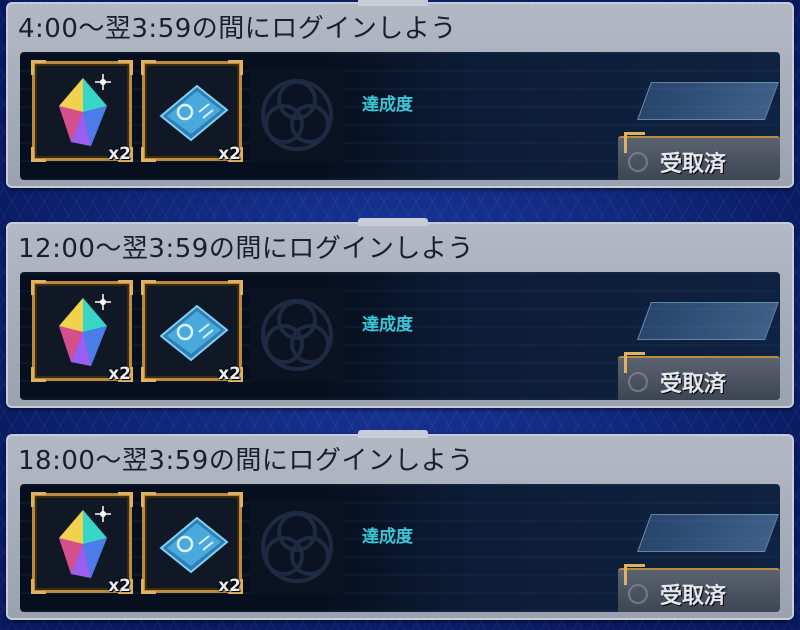 This screenshot has height=630, width=800. I want to click on mission-title: 18:00～翌3:59の間にログインしよう, so click(246, 461).